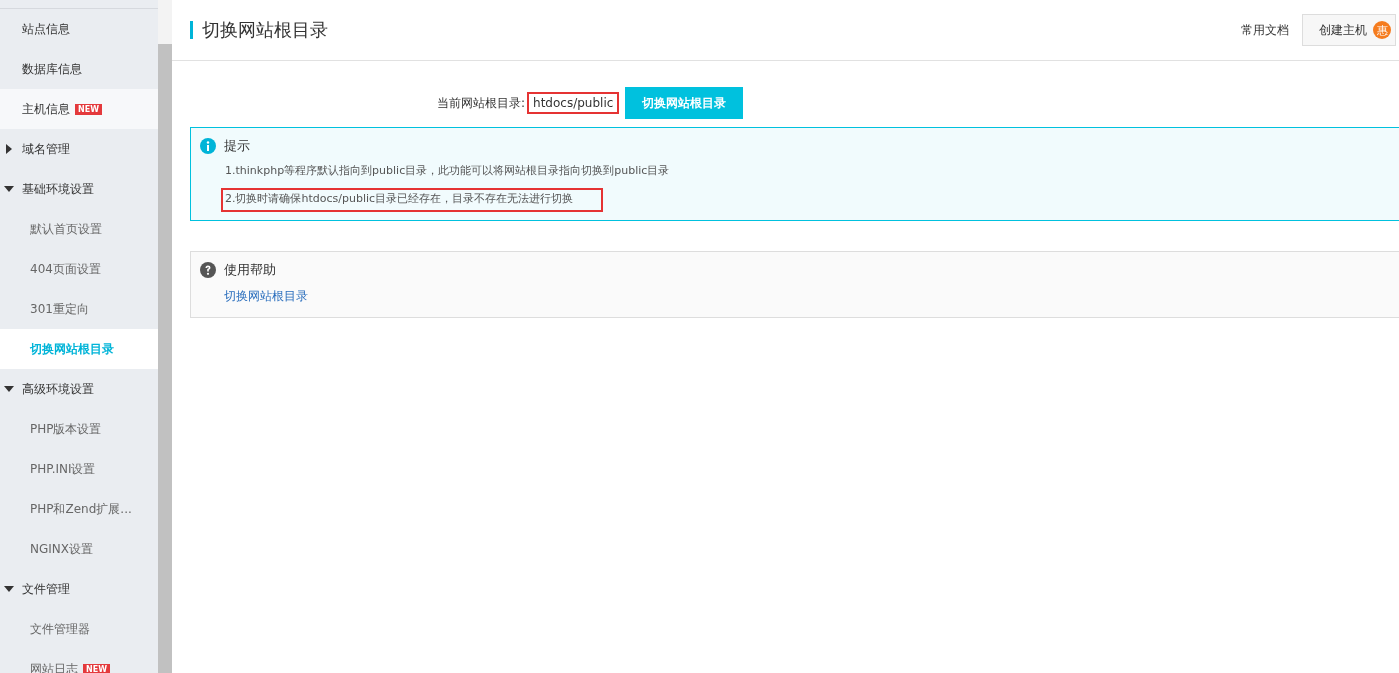 The image size is (1399, 673). I want to click on sidebar-subitem: NGINX设置, so click(79, 549).